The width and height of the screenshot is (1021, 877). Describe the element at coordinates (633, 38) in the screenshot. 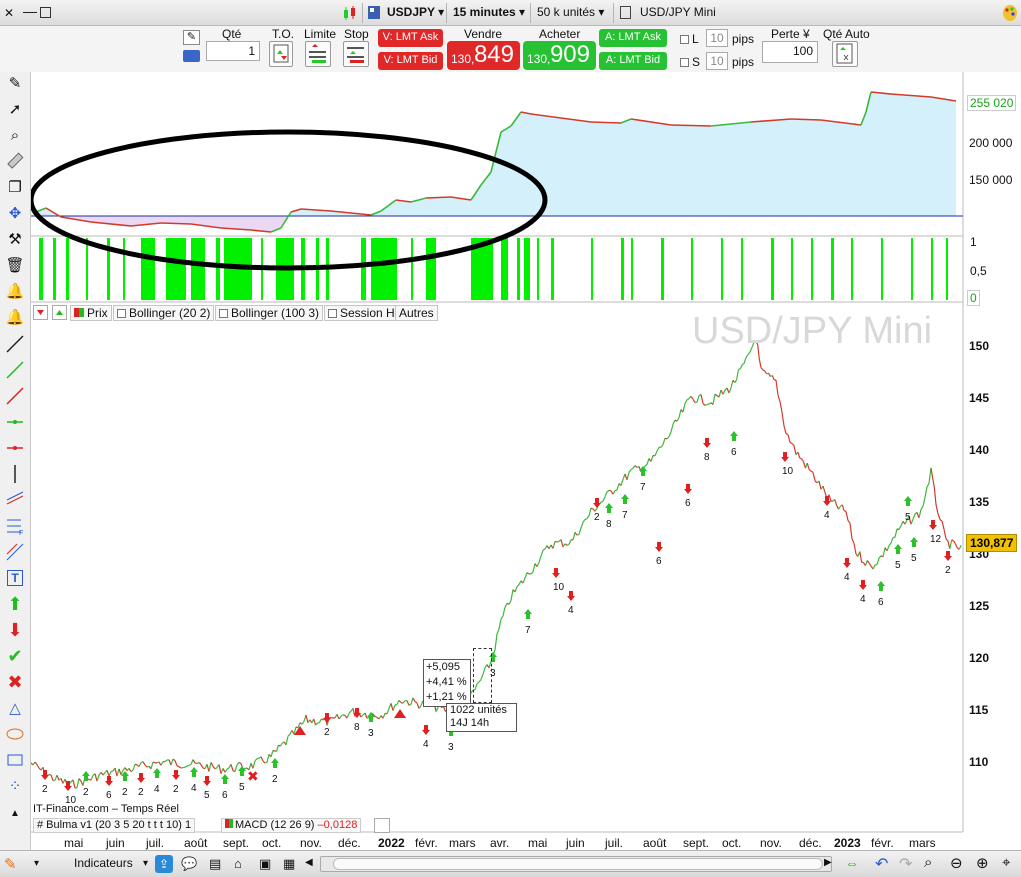

I see `buy-lmt-ask-button: A: LMT Ask` at that location.